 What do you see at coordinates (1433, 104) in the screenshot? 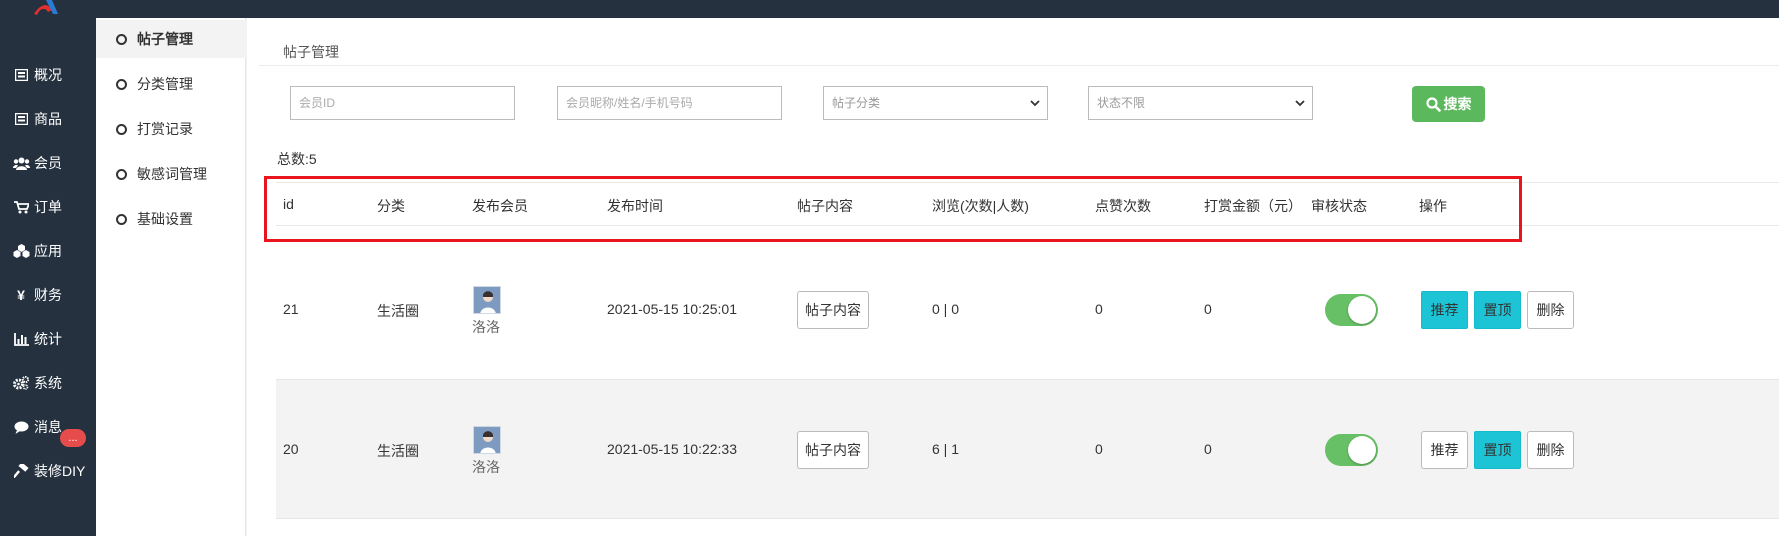
I see `search-icon` at bounding box center [1433, 104].